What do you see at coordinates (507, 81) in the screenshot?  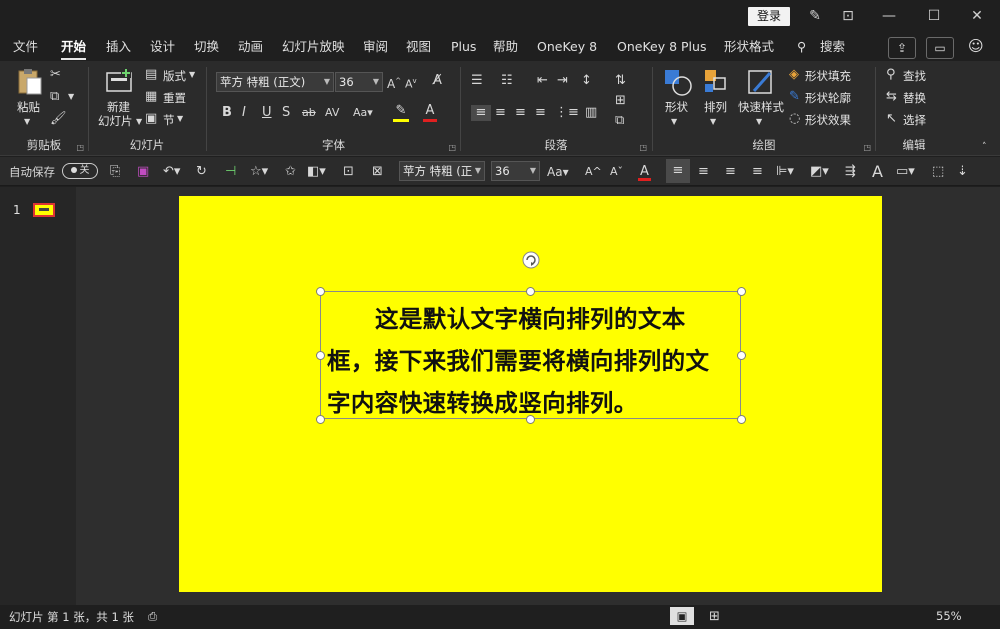 I see `numbering-icon: ☷` at bounding box center [507, 81].